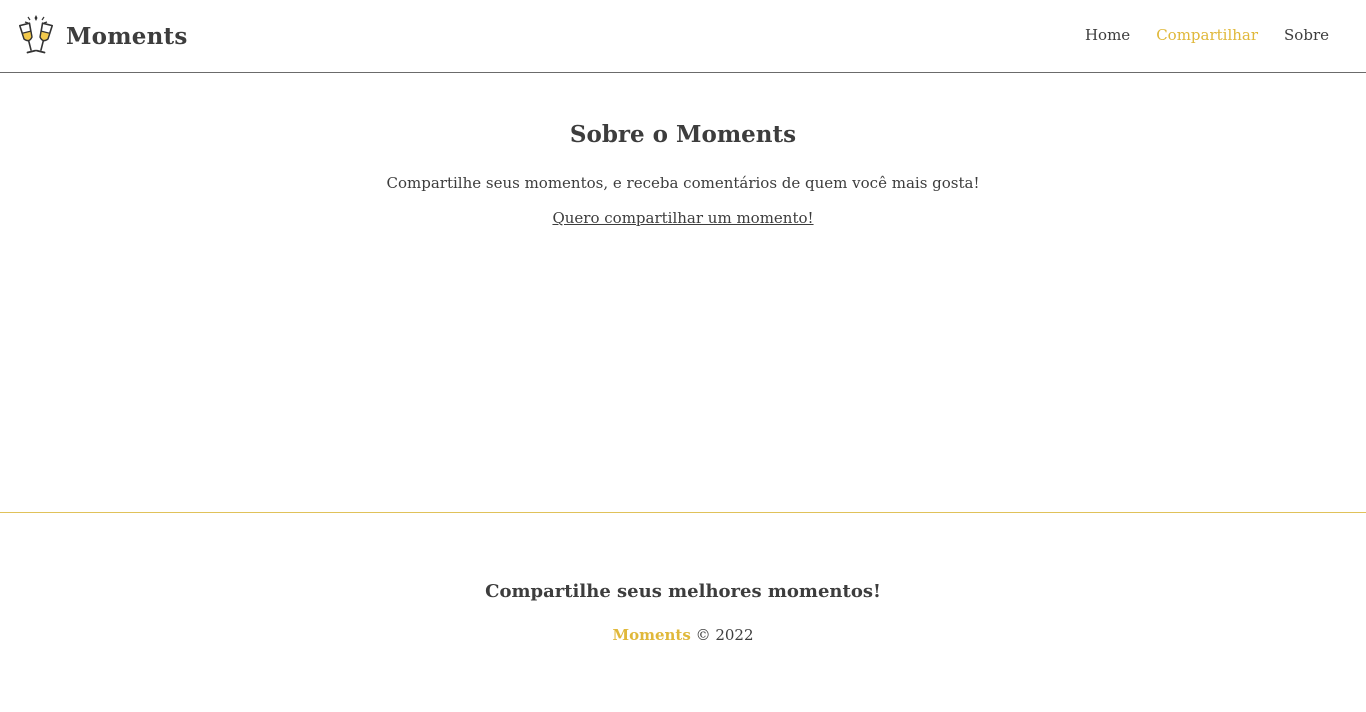 This screenshot has height=712, width=1366. I want to click on nav-about-link: Sobre, so click(1306, 35).